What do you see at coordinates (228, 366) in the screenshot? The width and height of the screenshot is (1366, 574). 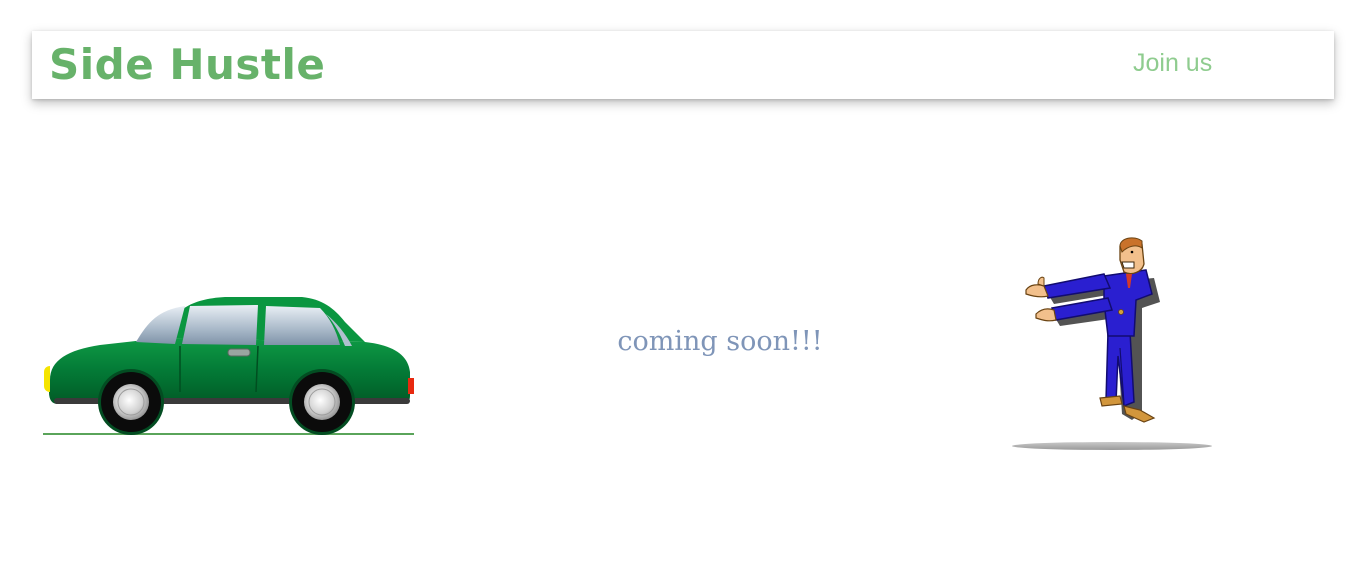 I see `car-image` at bounding box center [228, 366].